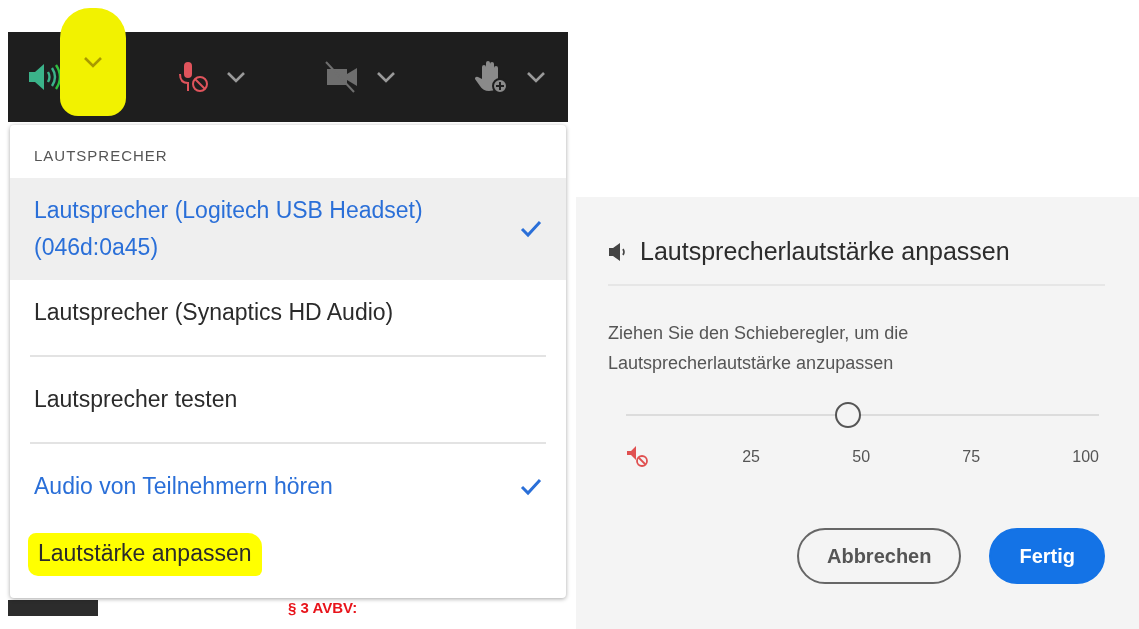 This screenshot has width=1139, height=629. I want to click on tick-label: 25, so click(751, 457).